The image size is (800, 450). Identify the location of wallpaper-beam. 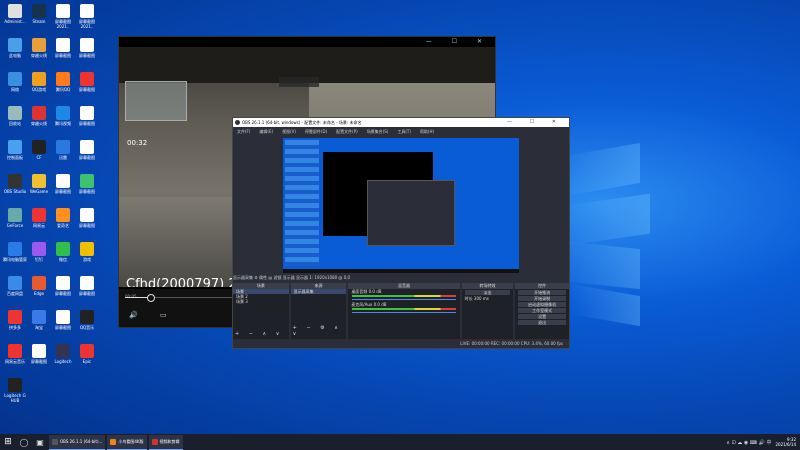
(605, 305).